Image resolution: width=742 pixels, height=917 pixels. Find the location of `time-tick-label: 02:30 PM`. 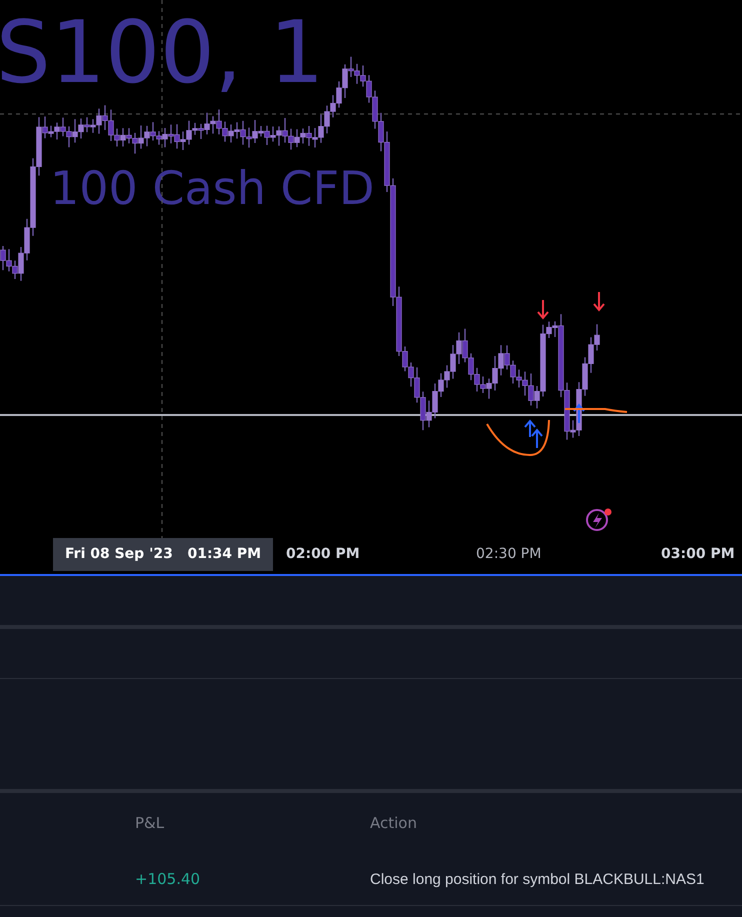

time-tick-label: 02:30 PM is located at coordinates (509, 554).